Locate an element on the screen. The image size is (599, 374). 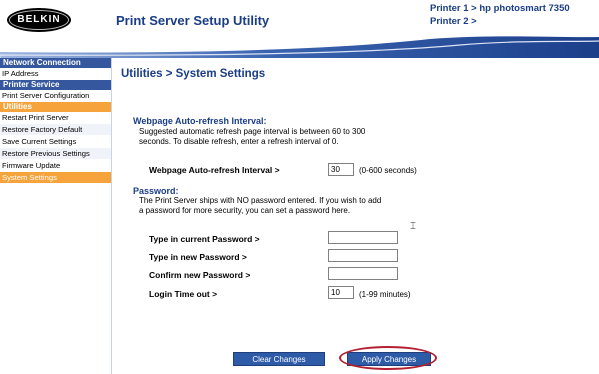
sidebar-item-ip-address: IP Address is located at coordinates (55, 74).